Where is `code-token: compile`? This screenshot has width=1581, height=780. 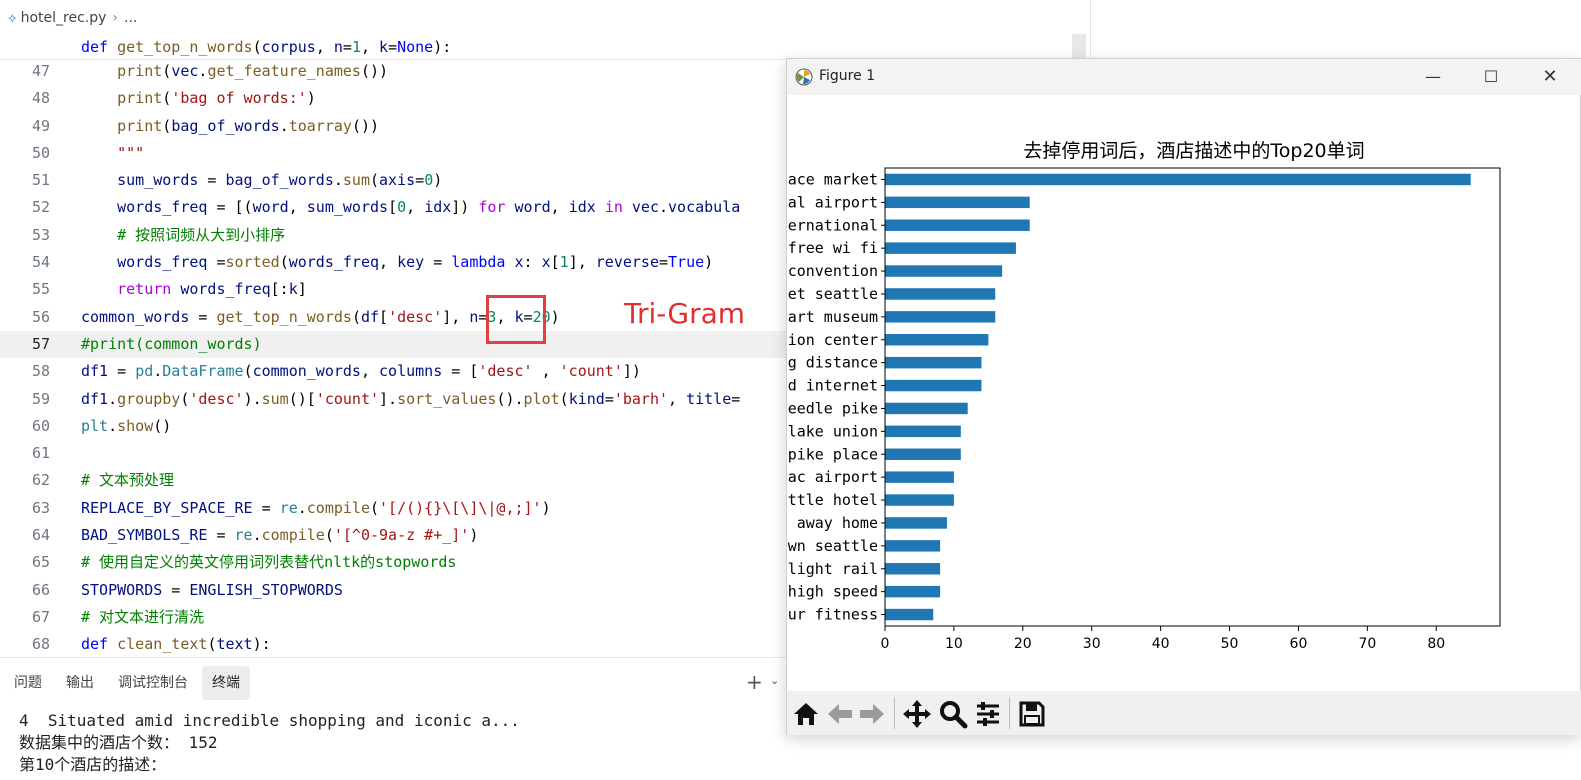
code-token: compile is located at coordinates (338, 507).